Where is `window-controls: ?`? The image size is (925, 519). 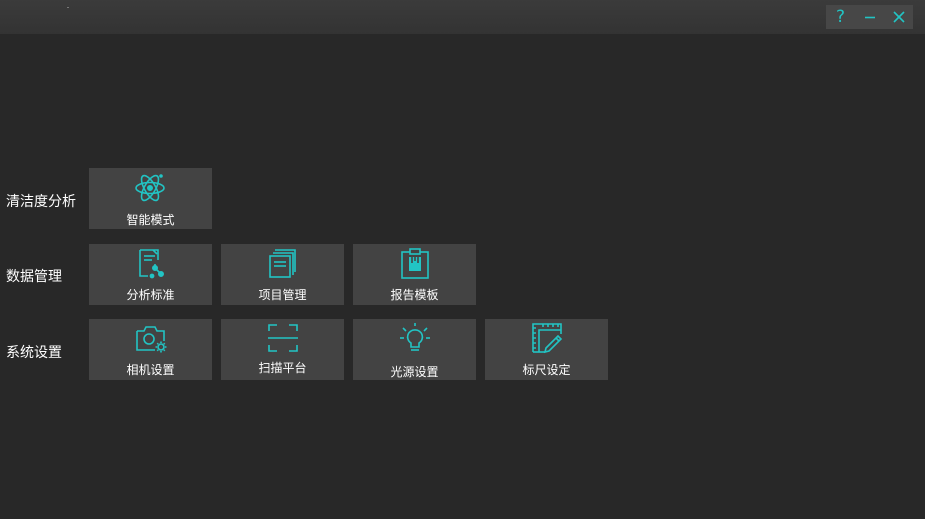
window-controls: ? is located at coordinates (869, 17).